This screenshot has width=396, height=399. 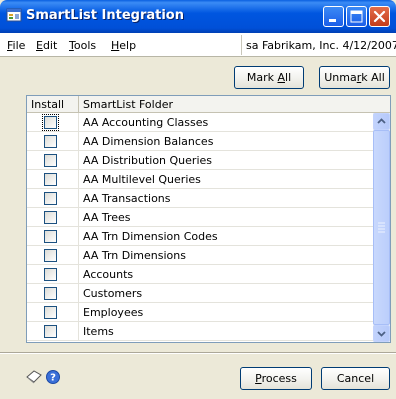 What do you see at coordinates (14, 15) in the screenshot?
I see `app-icon` at bounding box center [14, 15].